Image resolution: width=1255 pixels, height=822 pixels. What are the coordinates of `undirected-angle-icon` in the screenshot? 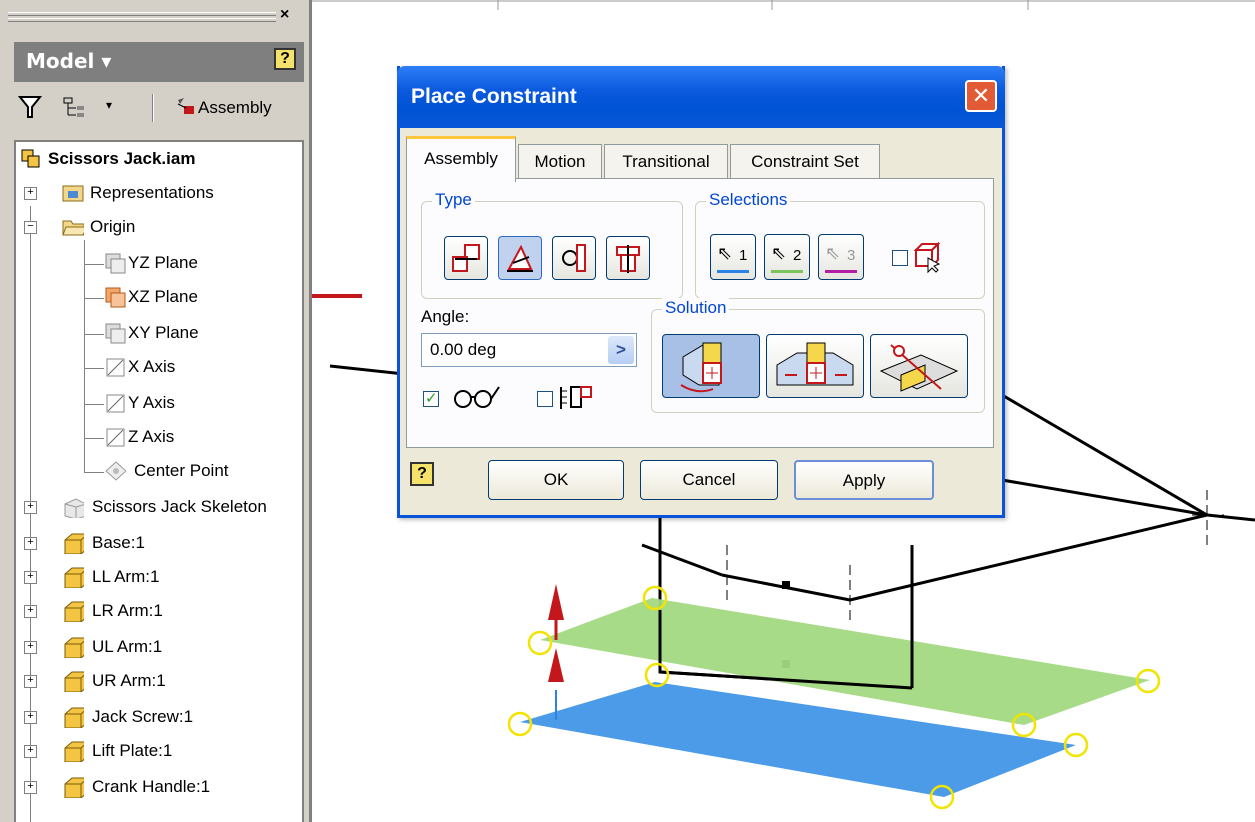 It's located at (815, 364).